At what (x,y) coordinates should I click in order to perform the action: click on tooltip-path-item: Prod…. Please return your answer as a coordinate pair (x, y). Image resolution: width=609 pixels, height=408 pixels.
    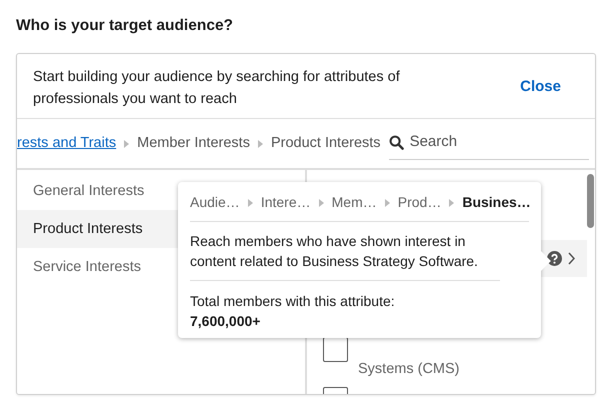
    Looking at the image, I should click on (420, 202).